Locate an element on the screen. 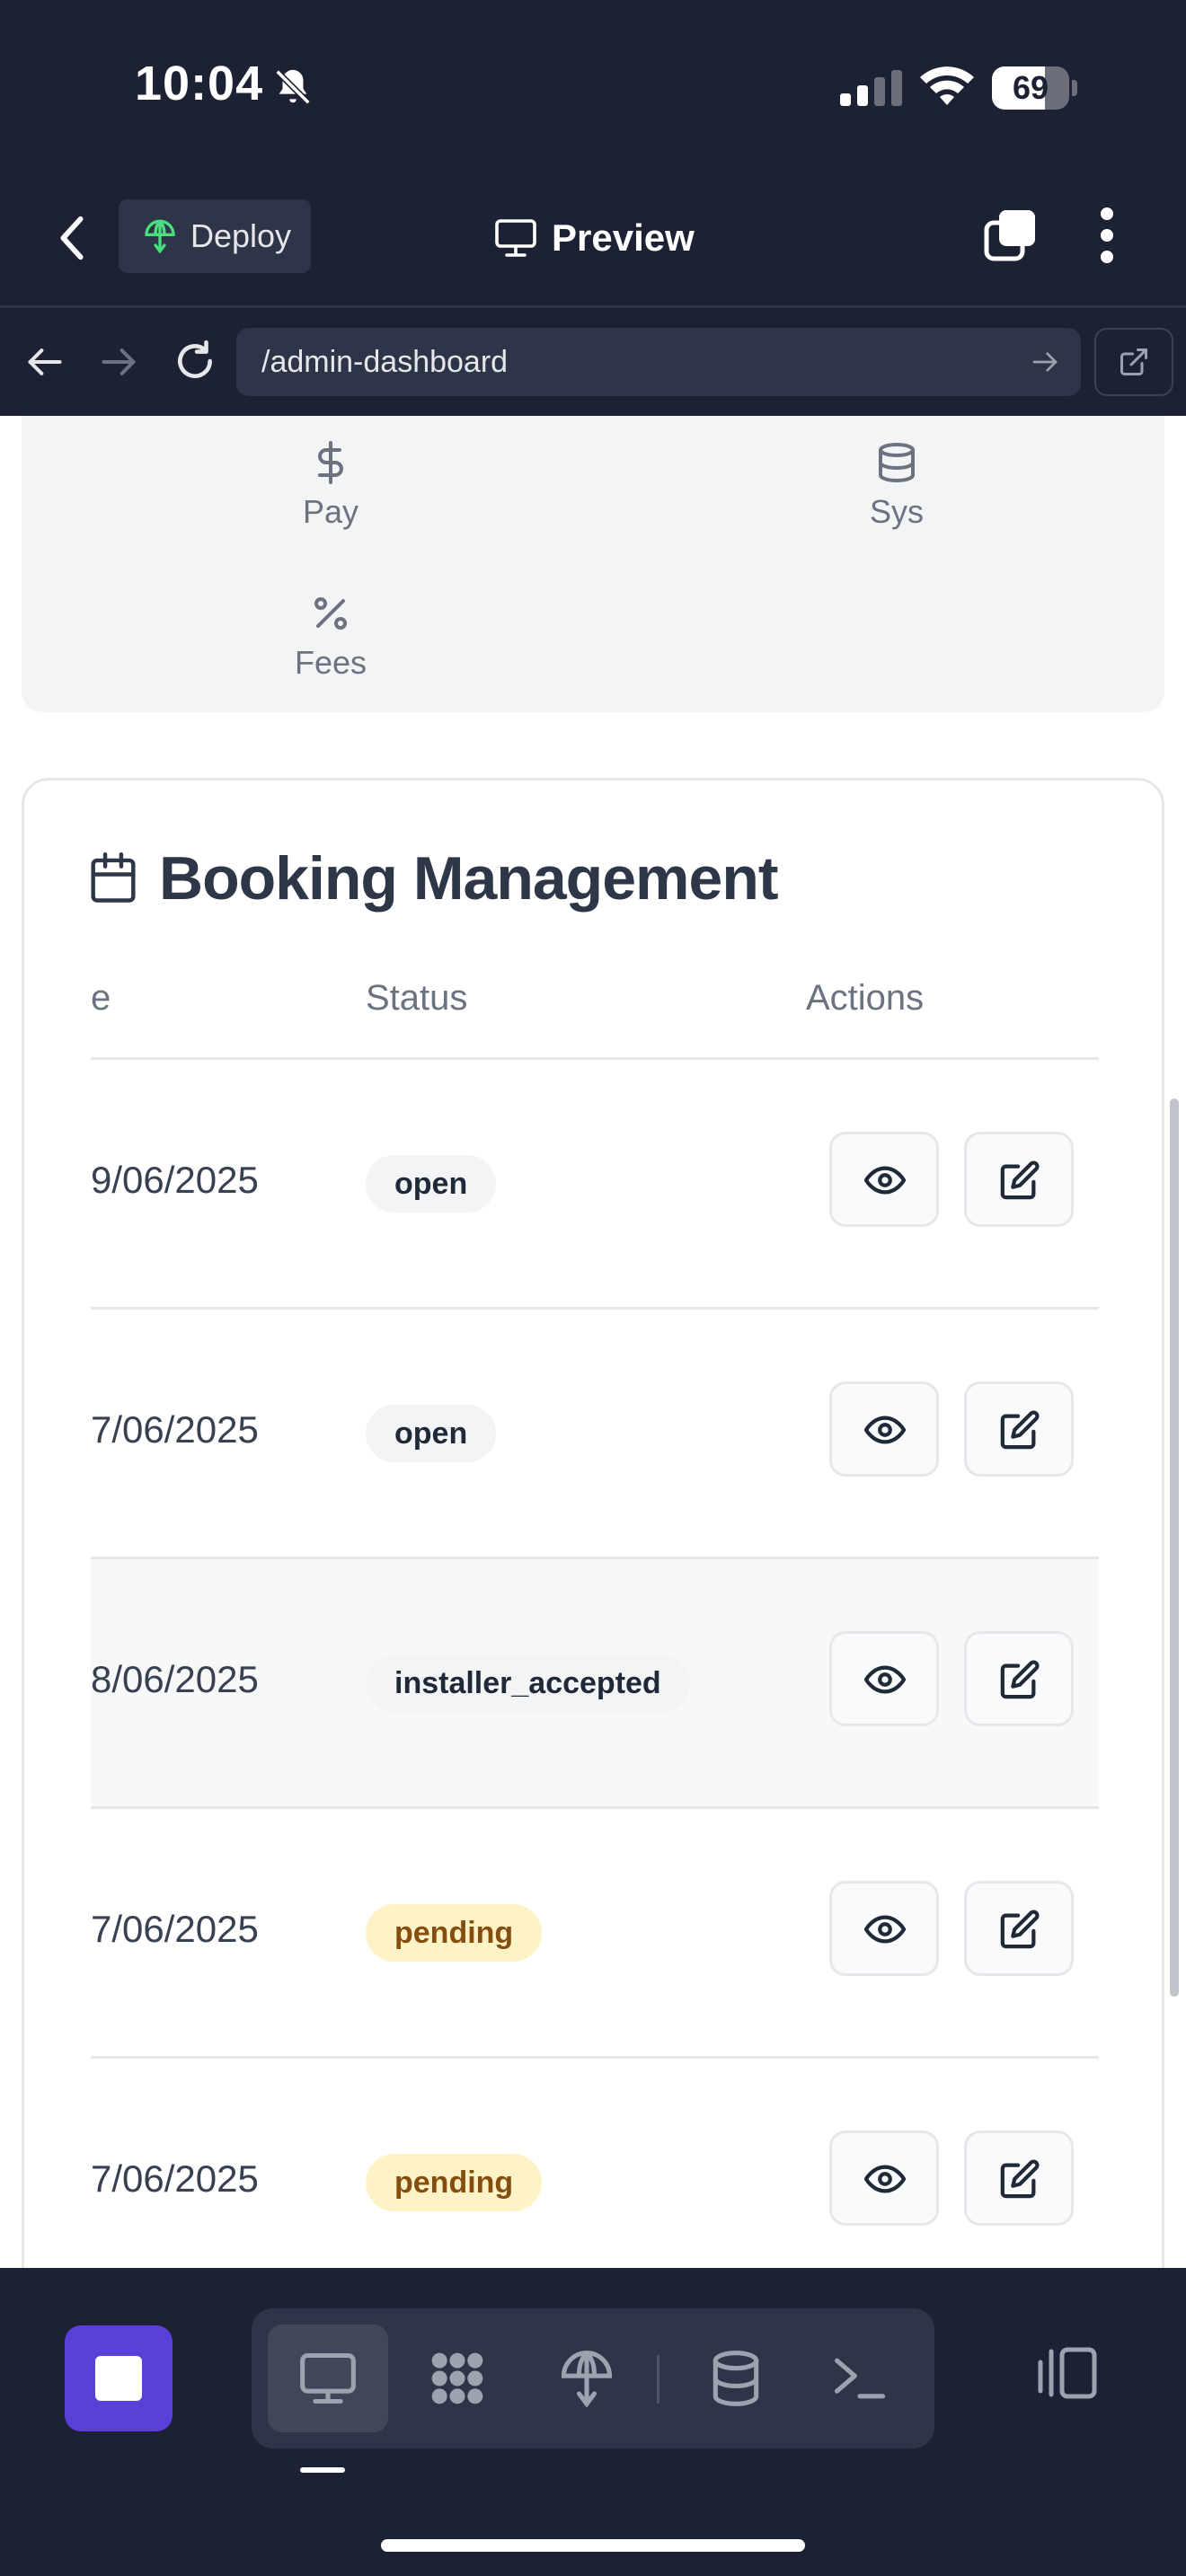 This screenshot has width=1186, height=2576. app-bar: Deploy Preview is located at coordinates (593, 240).